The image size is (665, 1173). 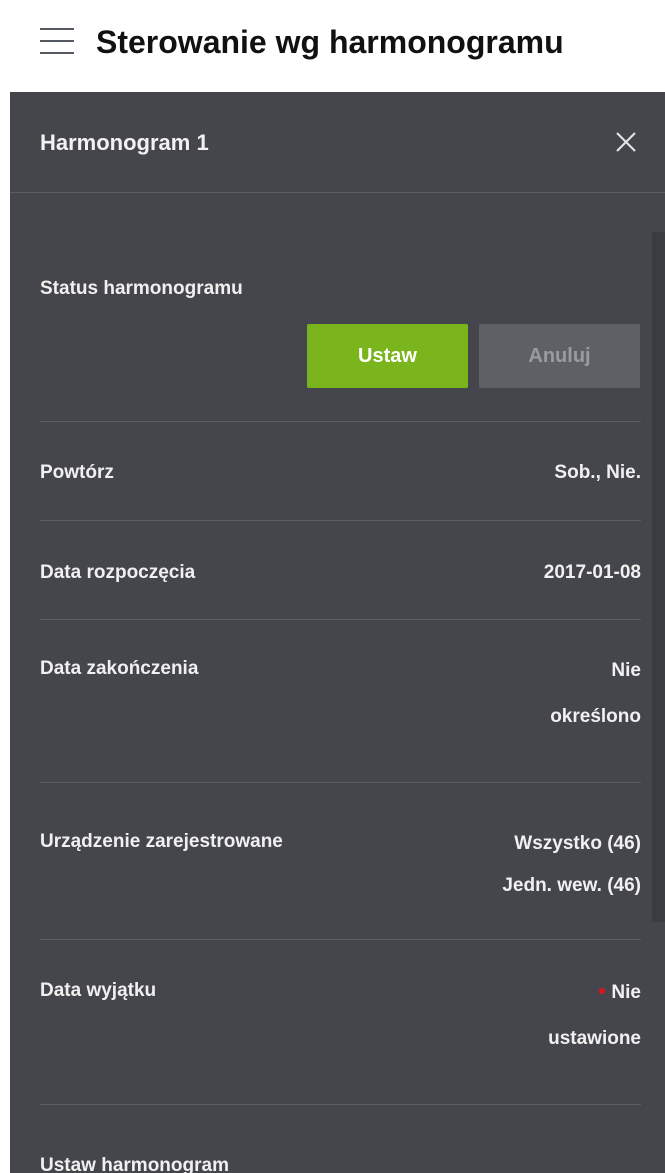 I want to click on cancel-button: Anuluj, so click(x=559, y=356).